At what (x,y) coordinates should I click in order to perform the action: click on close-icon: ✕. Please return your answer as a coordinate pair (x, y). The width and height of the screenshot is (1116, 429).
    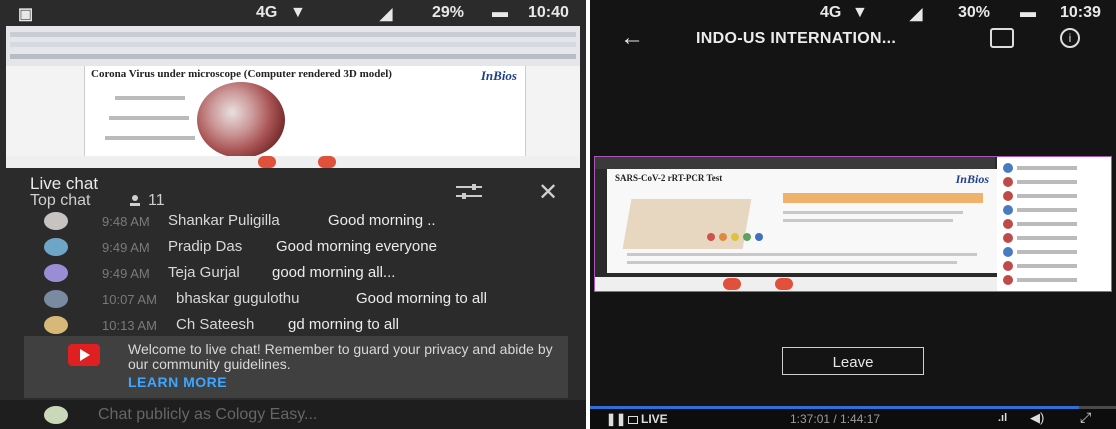
    Looking at the image, I should click on (548, 192).